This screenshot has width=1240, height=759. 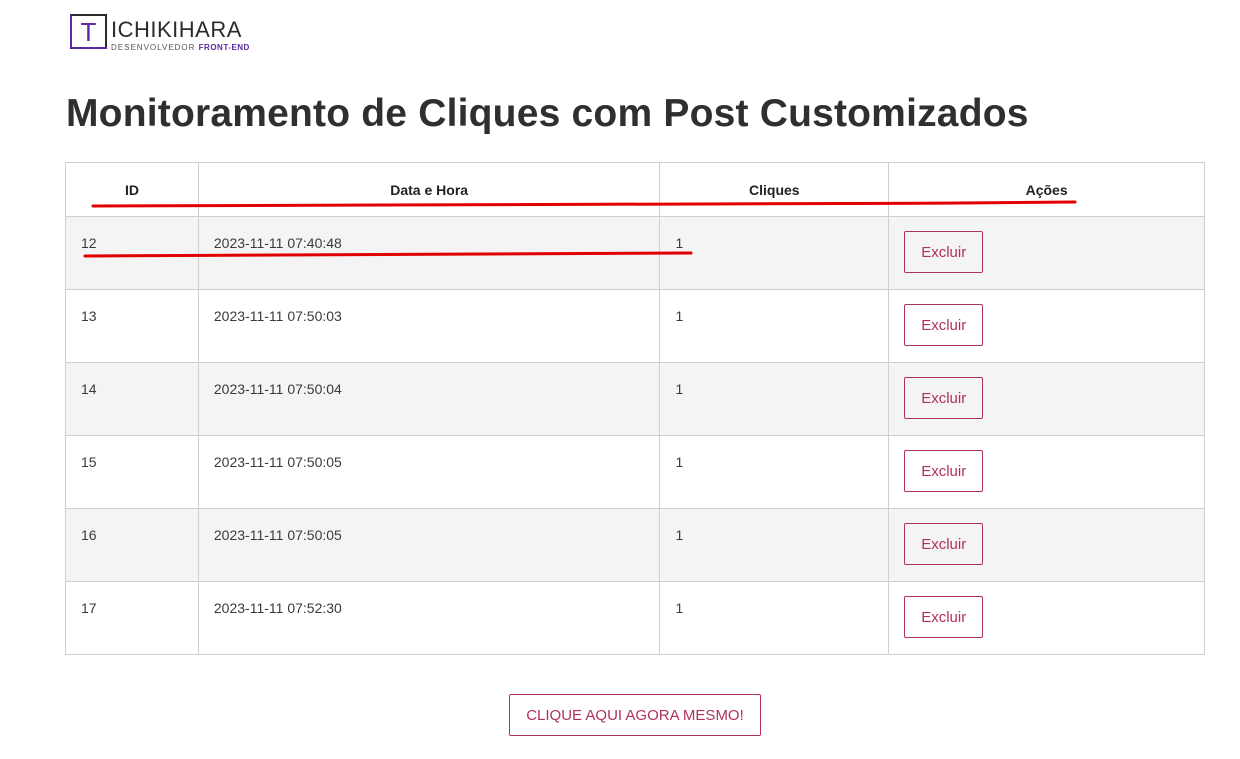 I want to click on table-row: 14 2023-11-11 07:50:04 1 Excluir, so click(x=635, y=399).